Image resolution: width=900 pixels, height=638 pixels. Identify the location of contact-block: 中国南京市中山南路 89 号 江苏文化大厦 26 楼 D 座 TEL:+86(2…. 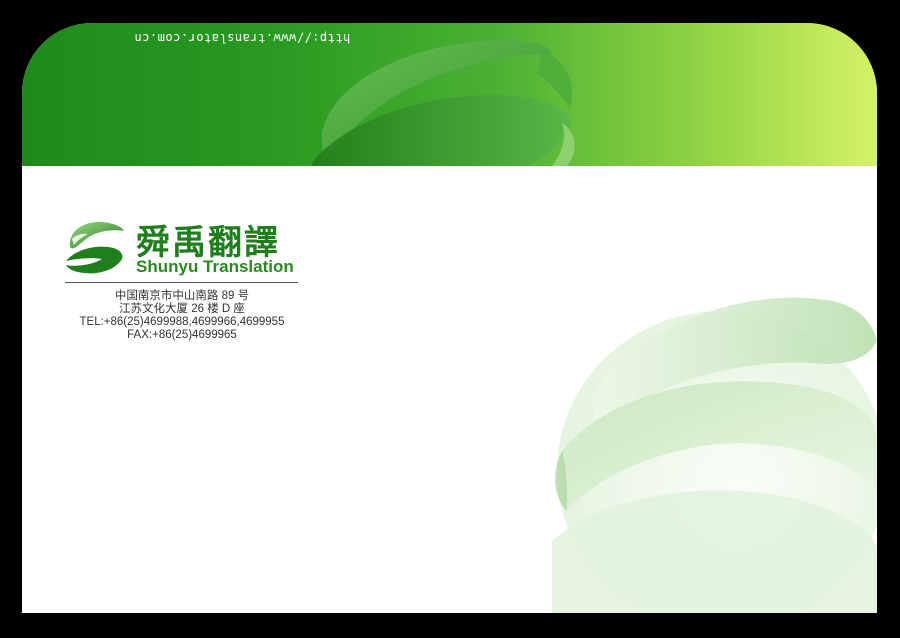
(182, 316).